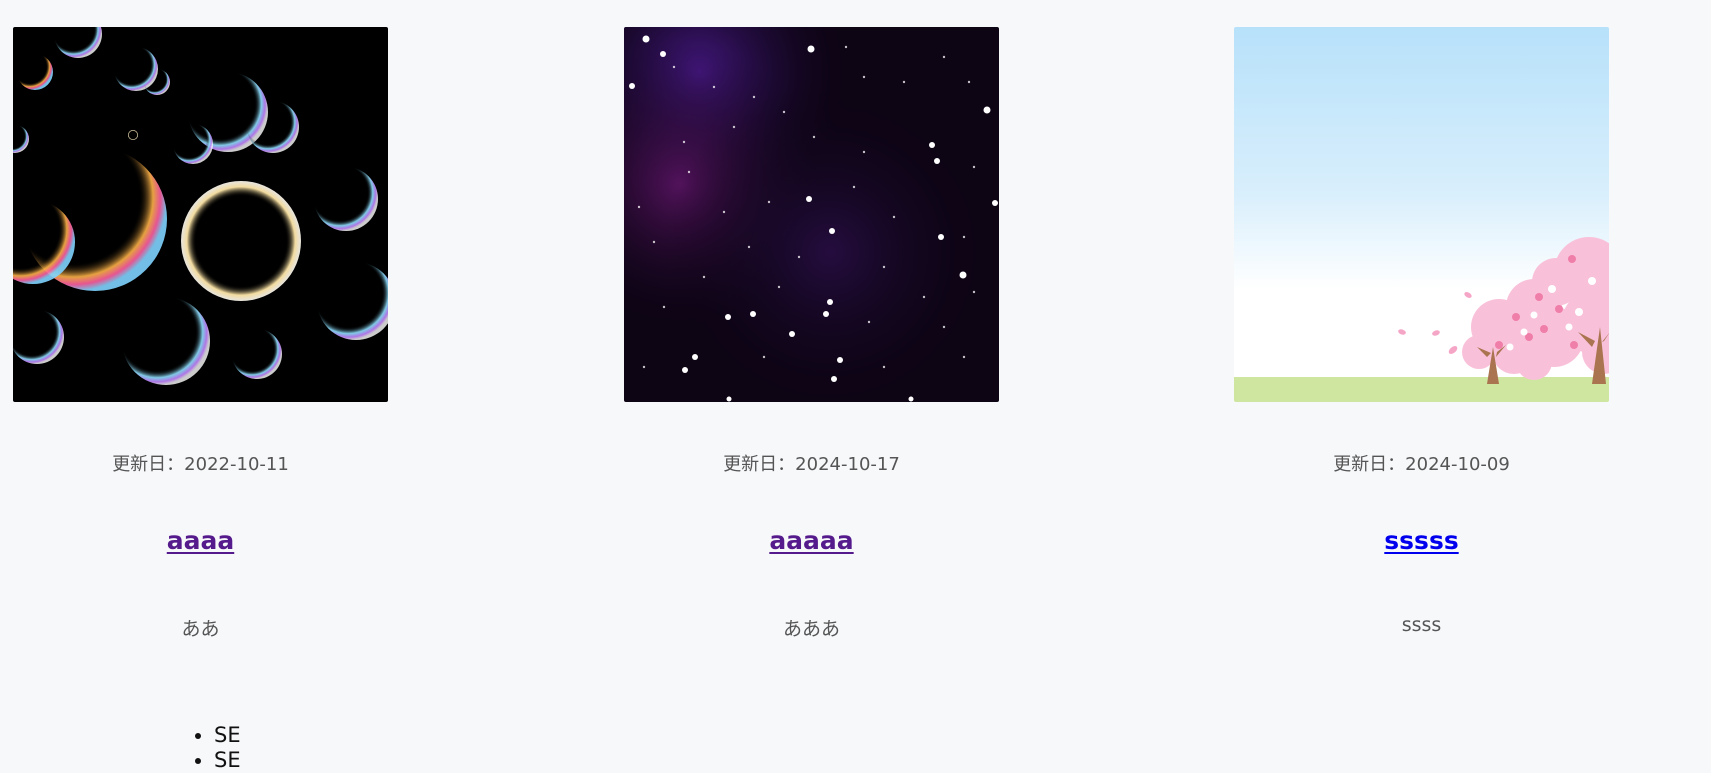 The height and width of the screenshot is (773, 1711). What do you see at coordinates (811, 629) in the screenshot?
I see `article-description: あああ` at bounding box center [811, 629].